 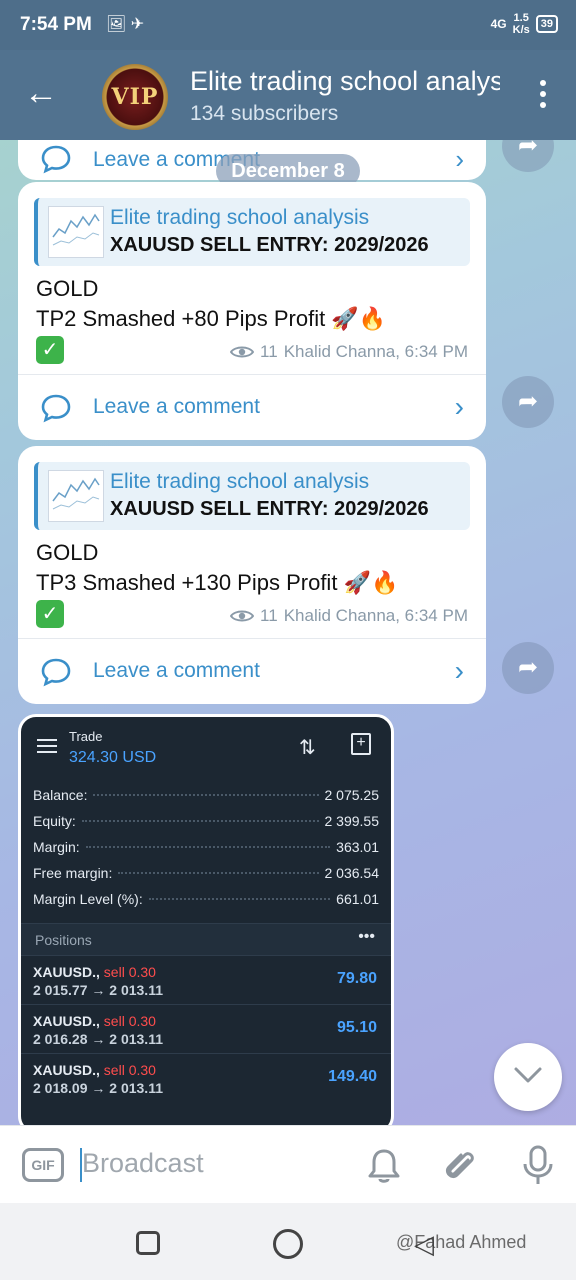 I want to click on battery-icon: 39, so click(x=546, y=24).